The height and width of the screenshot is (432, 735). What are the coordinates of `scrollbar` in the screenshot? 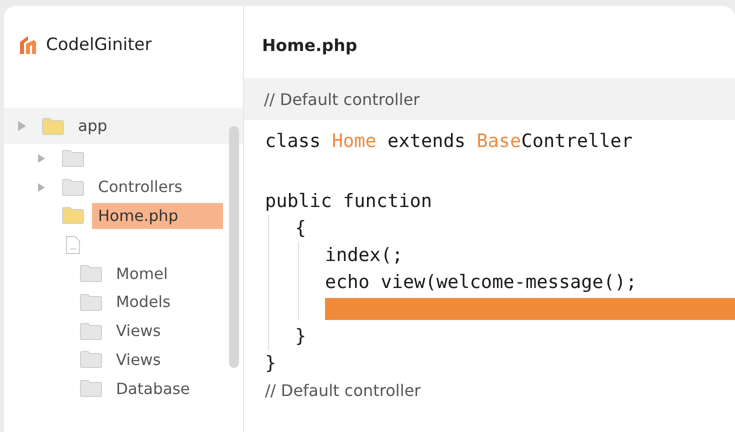 It's located at (234, 247).